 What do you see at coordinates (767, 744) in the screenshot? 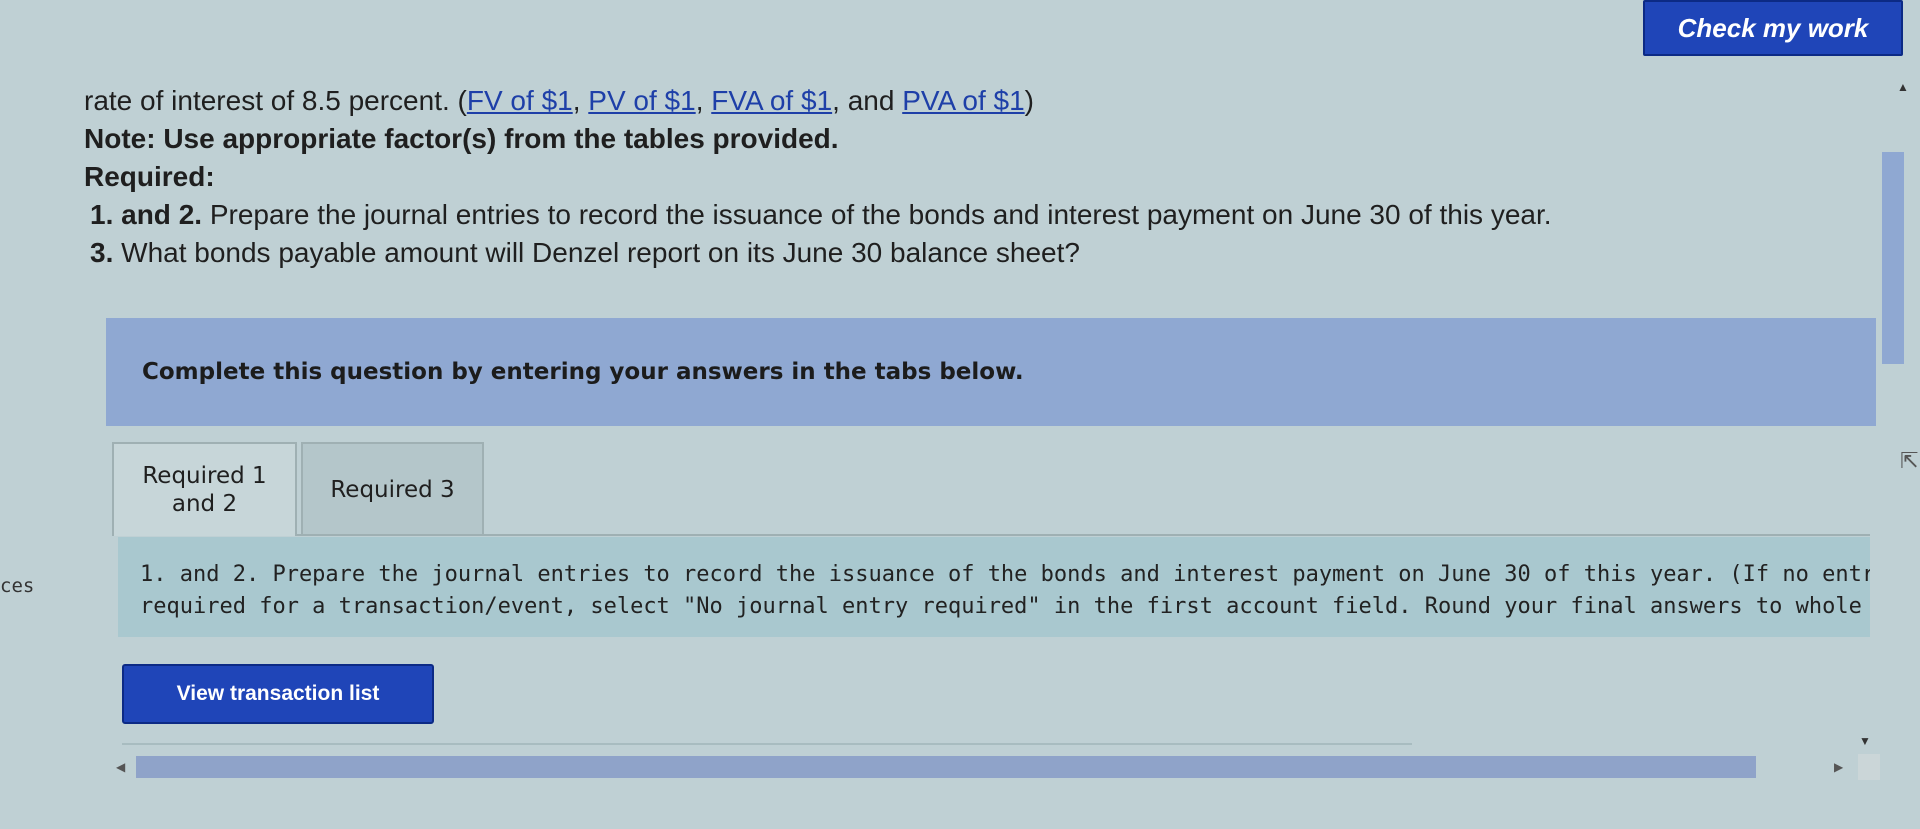
I see `divider` at bounding box center [767, 744].